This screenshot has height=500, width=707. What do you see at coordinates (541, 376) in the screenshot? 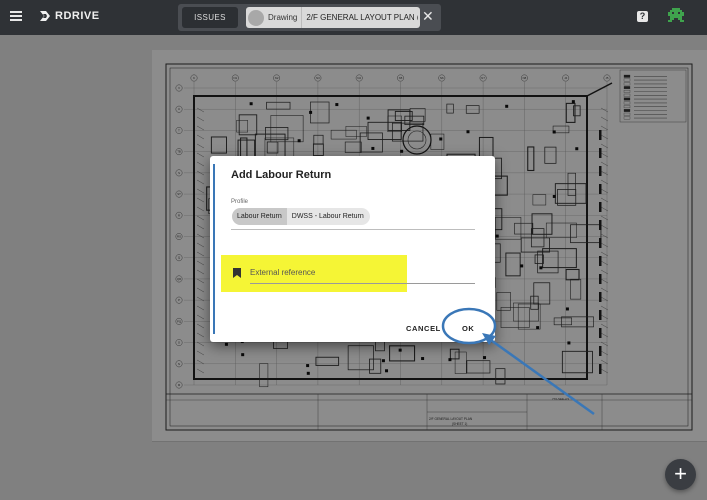
I see `annotation-arrow` at bounding box center [541, 376].